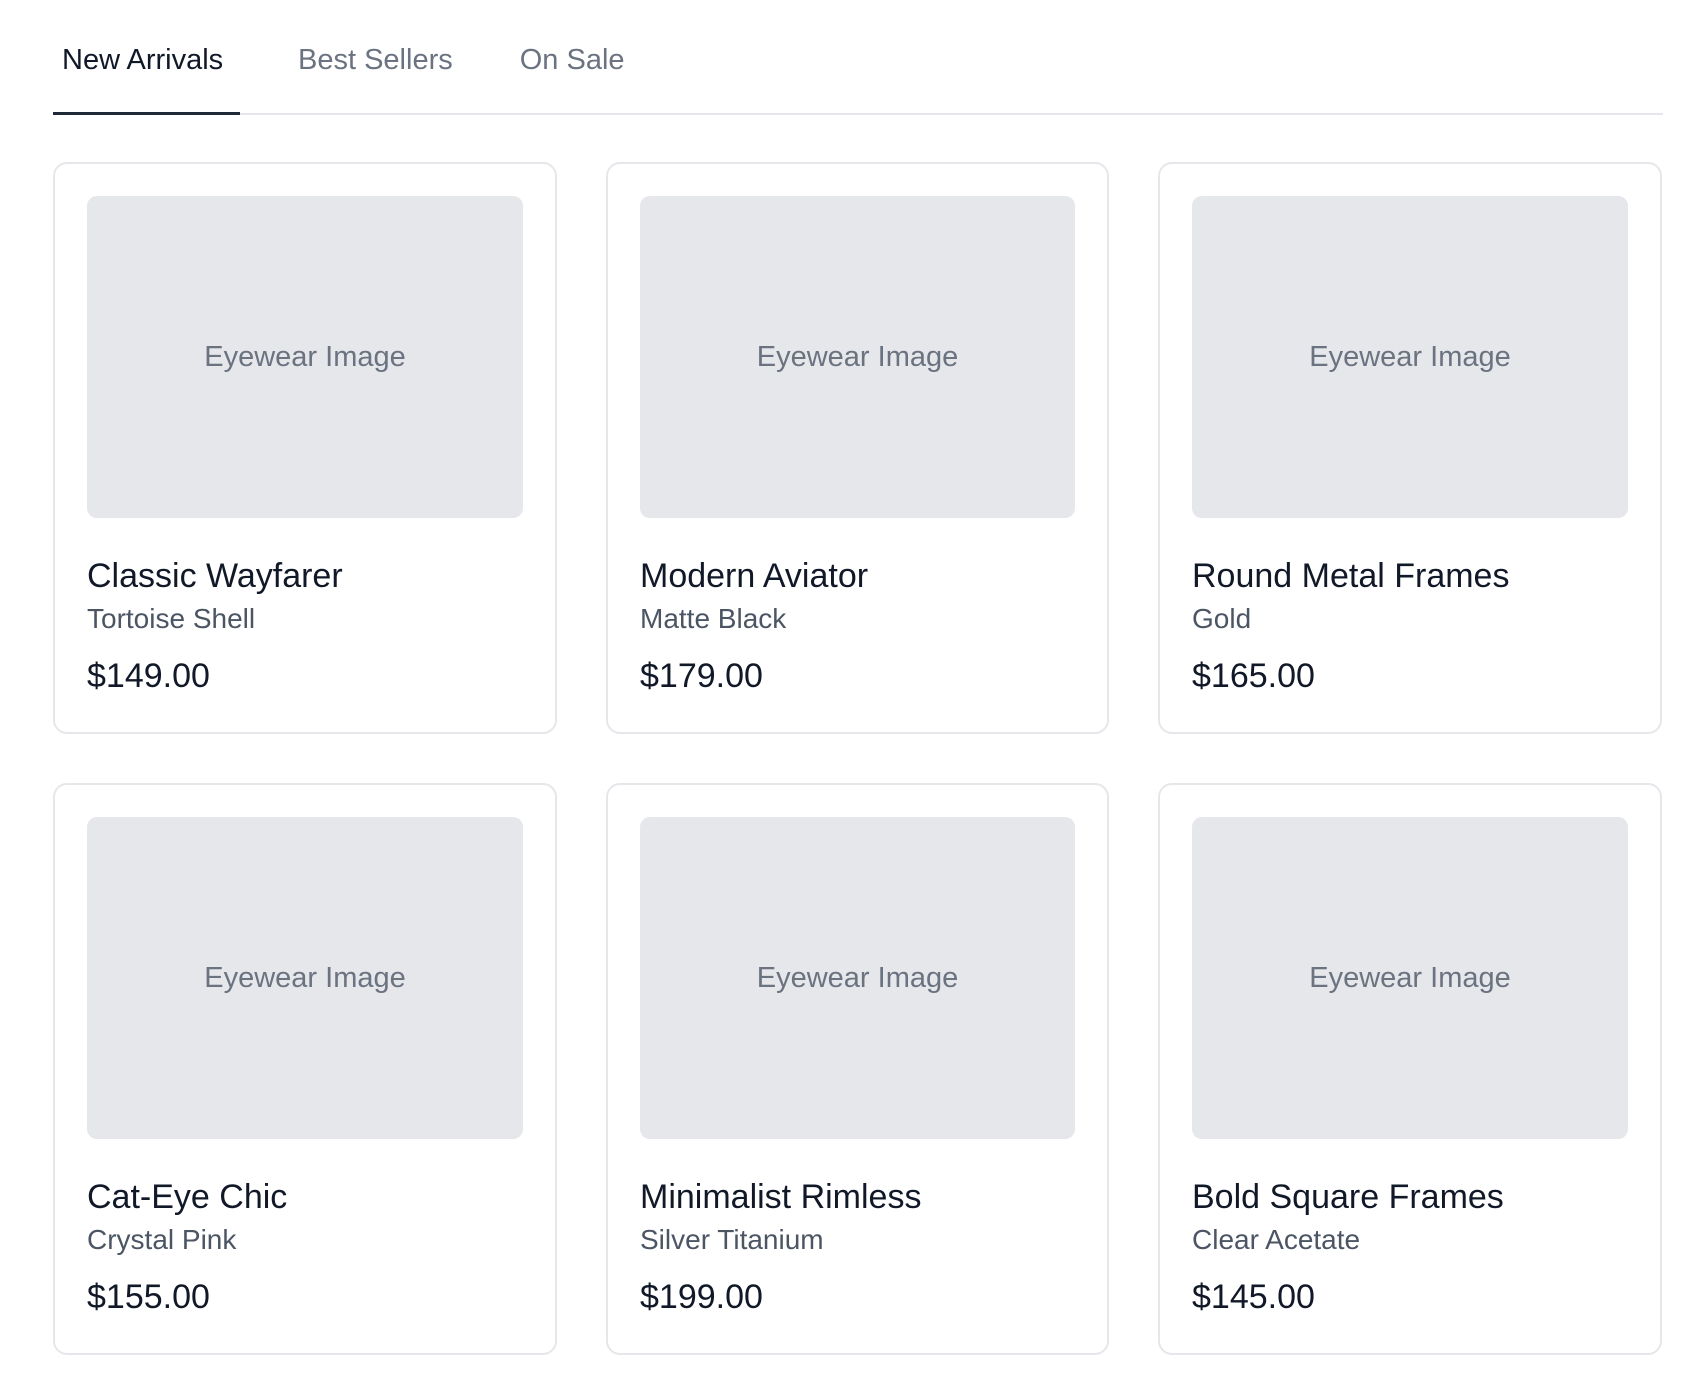 The width and height of the screenshot is (1686, 1386). I want to click on tab-best-sellers: Best Sellers, so click(375, 56).